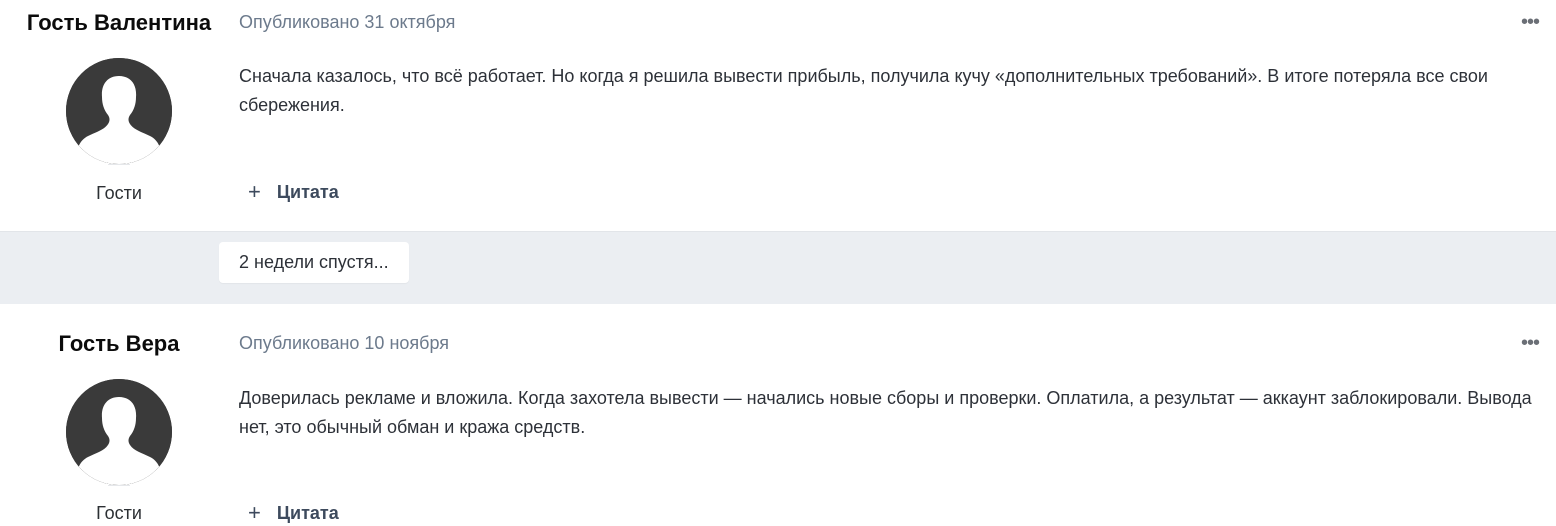  What do you see at coordinates (119, 344) in the screenshot?
I see `author-name: Гость Вера` at bounding box center [119, 344].